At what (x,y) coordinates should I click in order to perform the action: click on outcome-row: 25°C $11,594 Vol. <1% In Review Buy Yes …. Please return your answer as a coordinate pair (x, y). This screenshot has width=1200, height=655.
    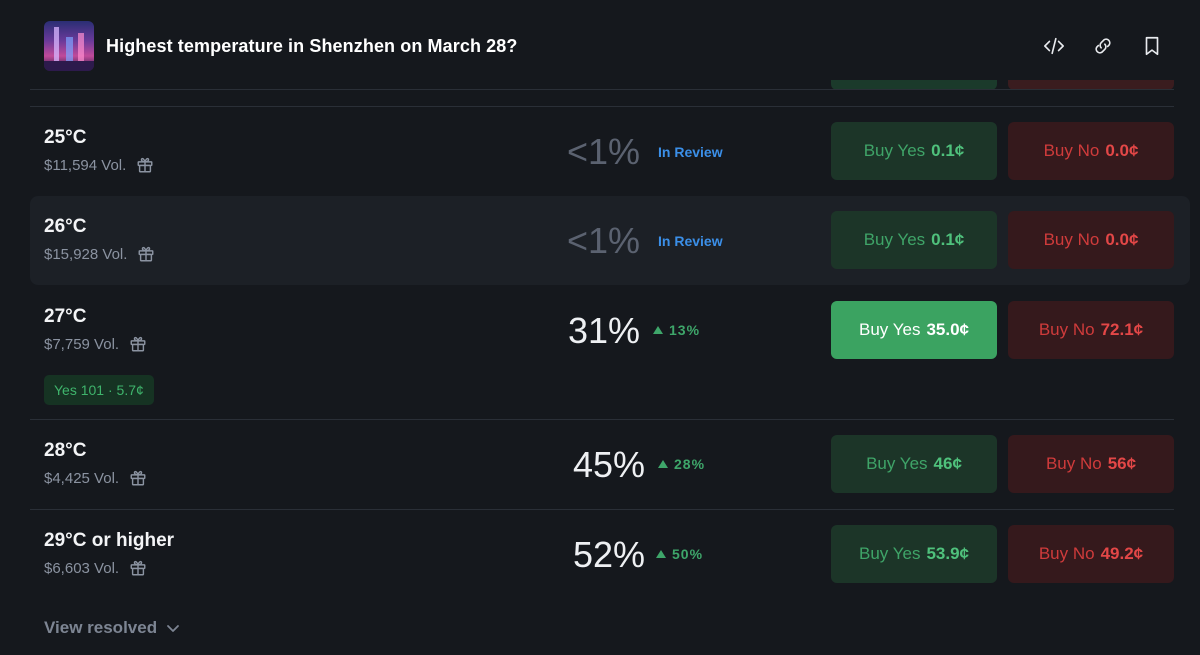
    Looking at the image, I should click on (610, 151).